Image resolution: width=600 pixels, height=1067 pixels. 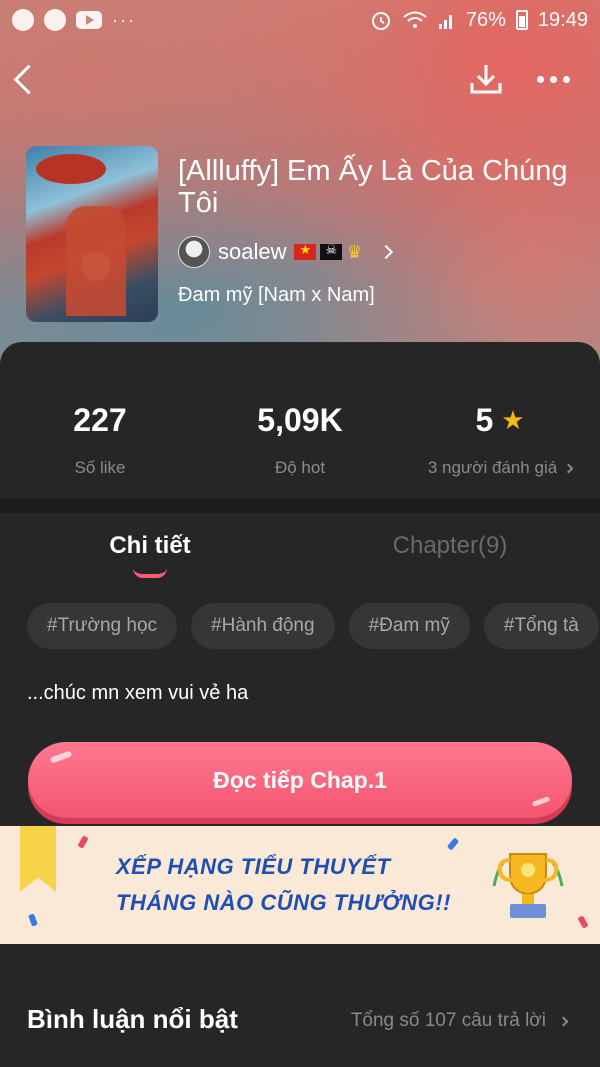 I want to click on continue-reading-button: Đọc tiếp Chap.1, so click(x=300, y=780).